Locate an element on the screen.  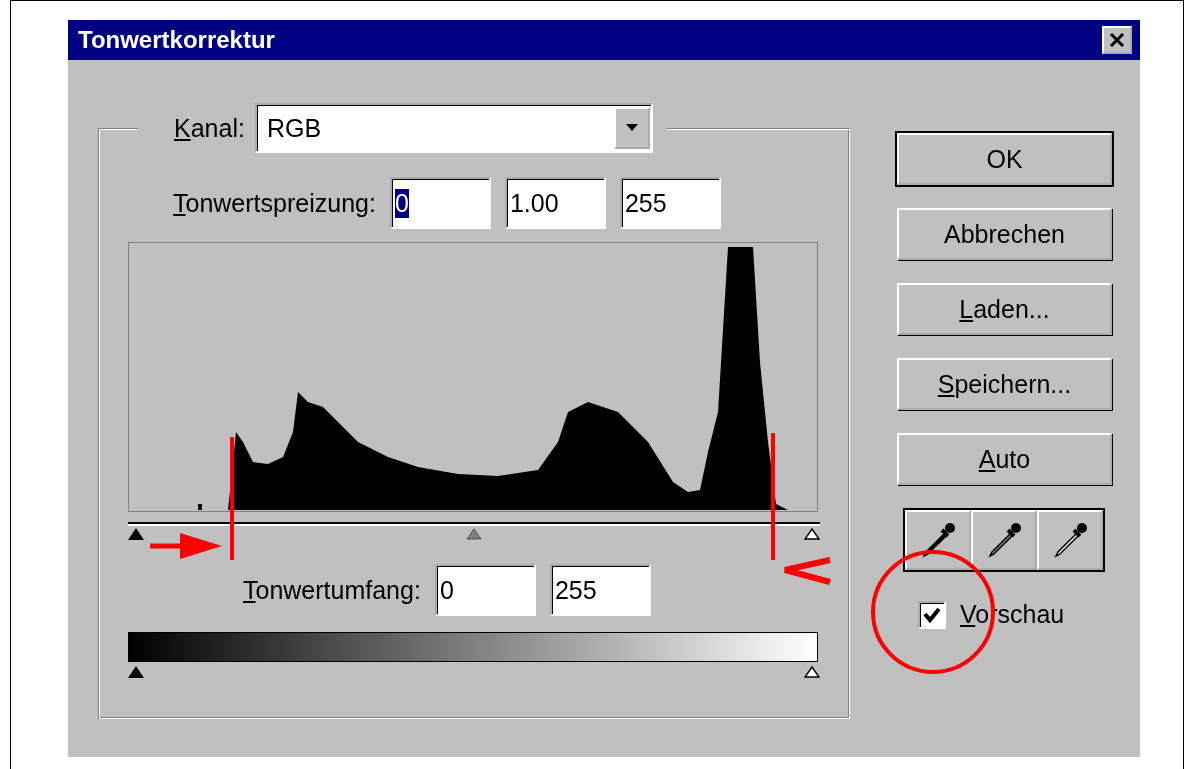
output-level-field: 255 is located at coordinates (600, 590).